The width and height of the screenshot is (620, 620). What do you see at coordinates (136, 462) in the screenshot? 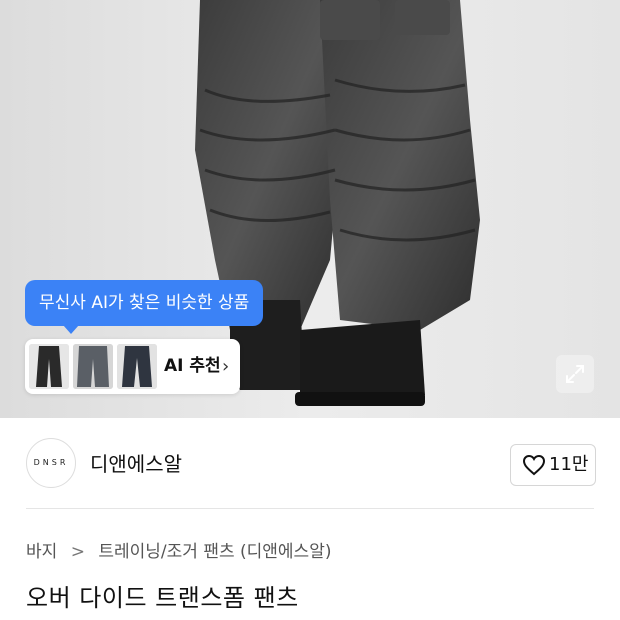
I see `brand-name: 디앤에스알` at bounding box center [136, 462].